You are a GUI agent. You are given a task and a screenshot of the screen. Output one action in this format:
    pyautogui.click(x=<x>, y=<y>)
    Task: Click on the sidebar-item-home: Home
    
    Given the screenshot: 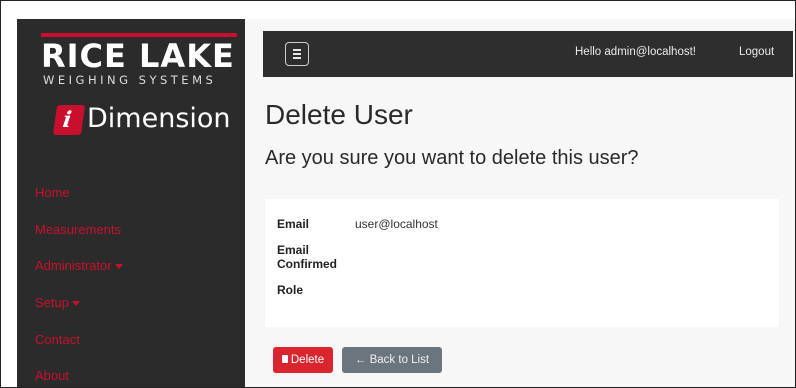 What is the action you would take?
    pyautogui.click(x=52, y=192)
    